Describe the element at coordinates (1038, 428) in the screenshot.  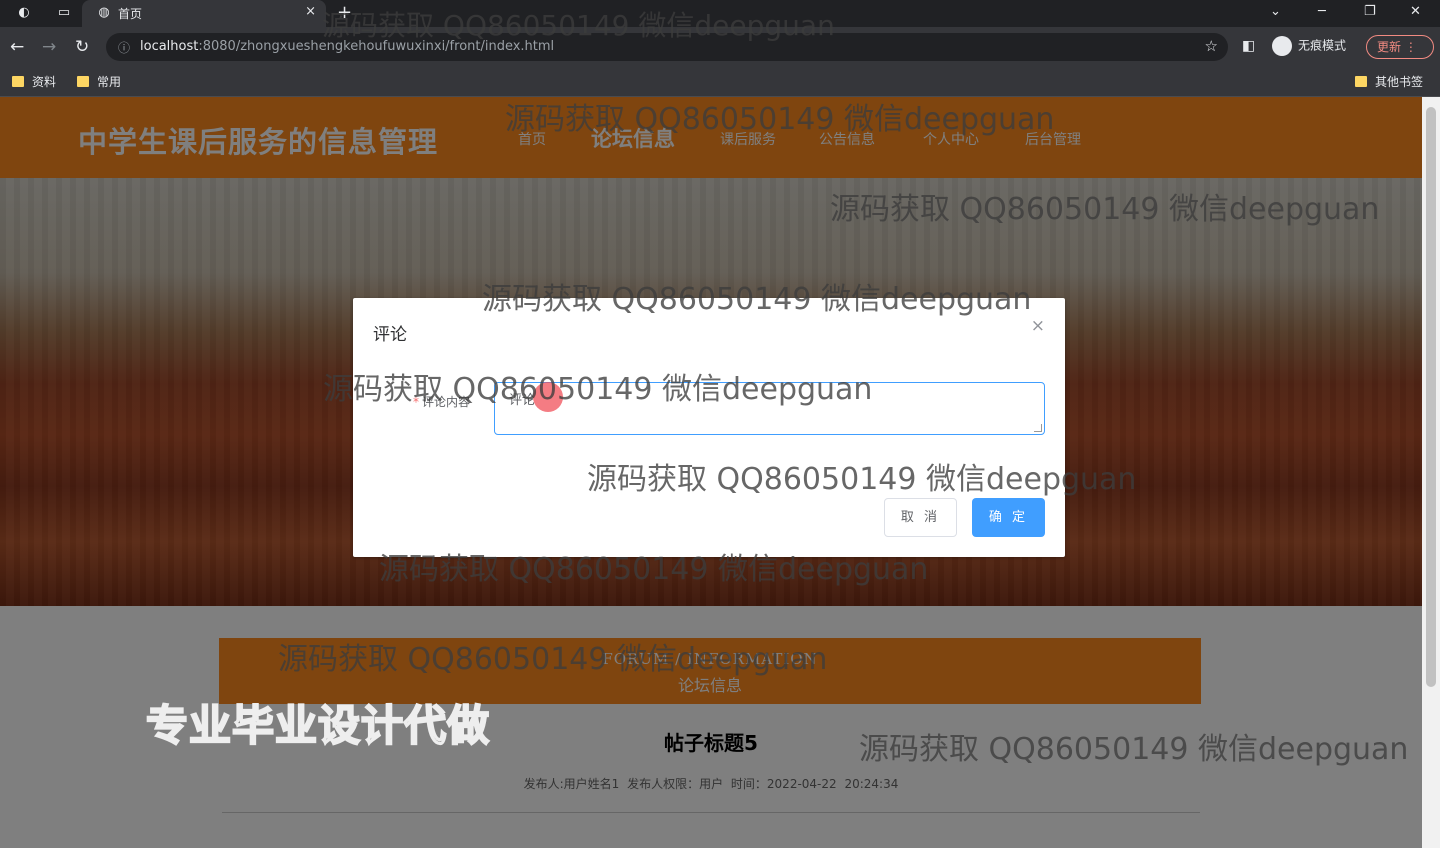
I see `resize-handle-icon` at that location.